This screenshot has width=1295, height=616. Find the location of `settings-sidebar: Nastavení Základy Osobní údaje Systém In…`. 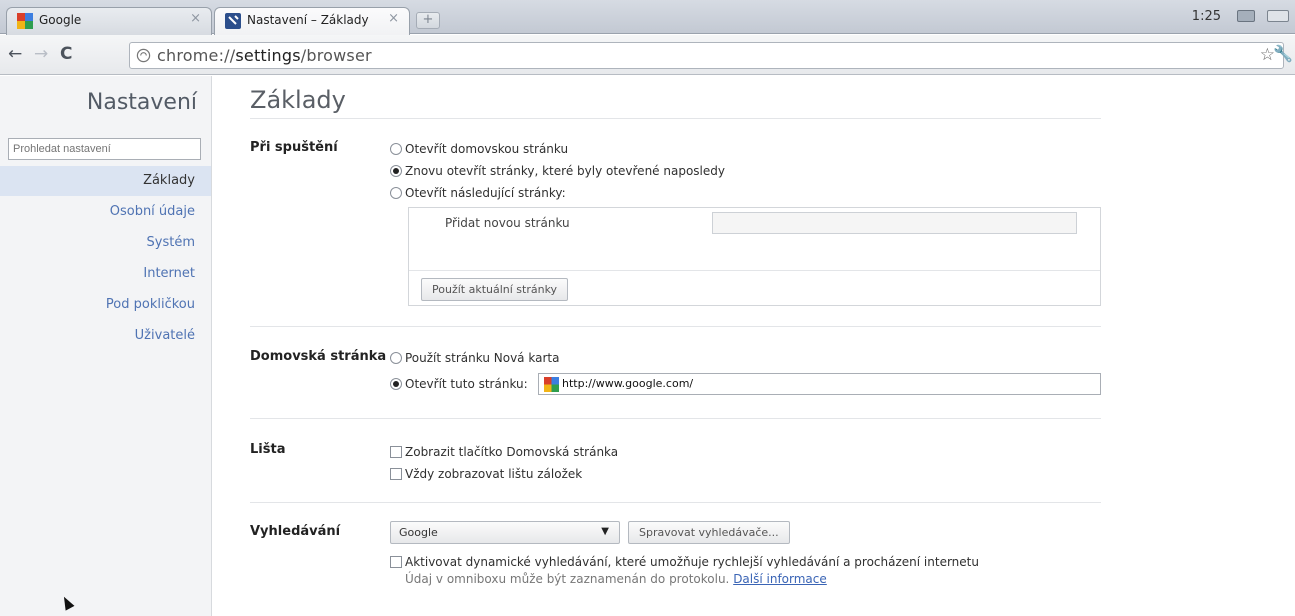

settings-sidebar: Nastavení Základy Osobní údaje Systém In… is located at coordinates (106, 346).